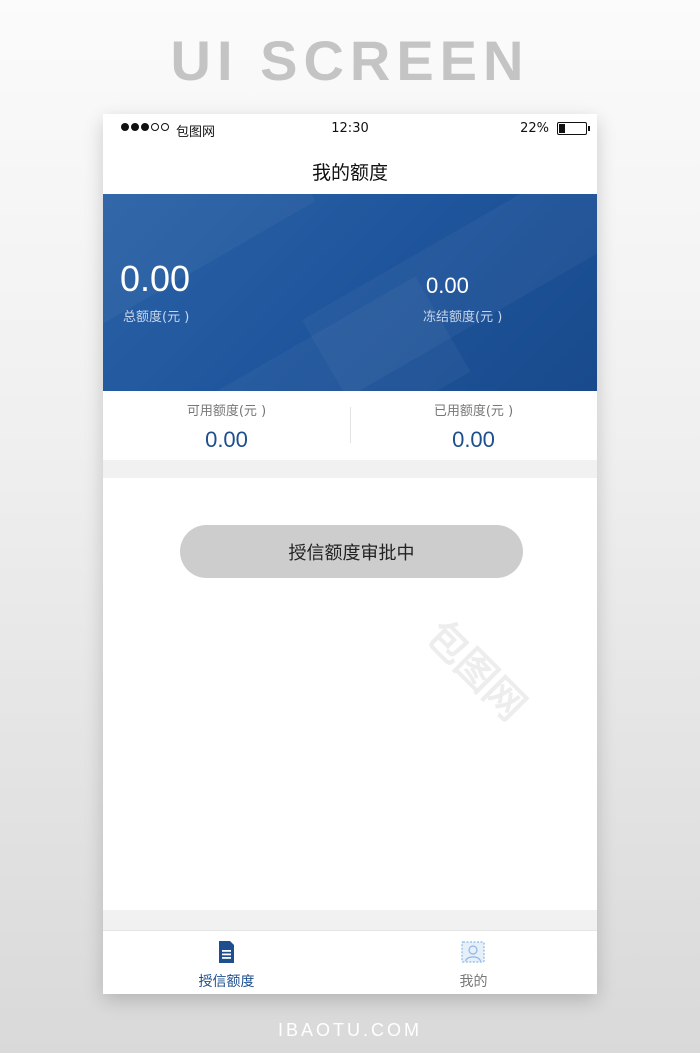 The height and width of the screenshot is (1053, 700). Describe the element at coordinates (534, 128) in the screenshot. I see `battery-percent: 22%` at that location.